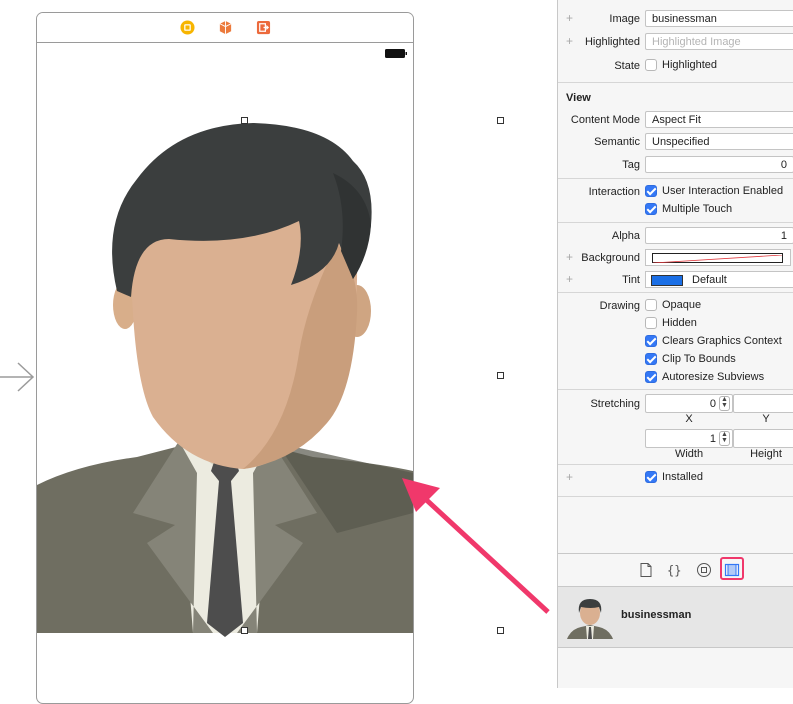  Describe the element at coordinates (719, 235) in the screenshot. I see `alpha-field: 1` at that location.